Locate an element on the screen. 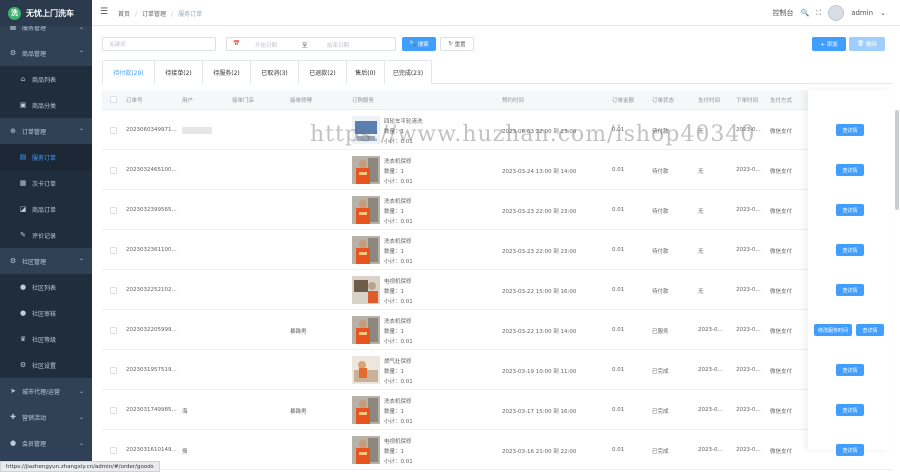 This screenshot has width=900, height=472. modify-time-button: 修改服务时间 is located at coordinates (833, 330).